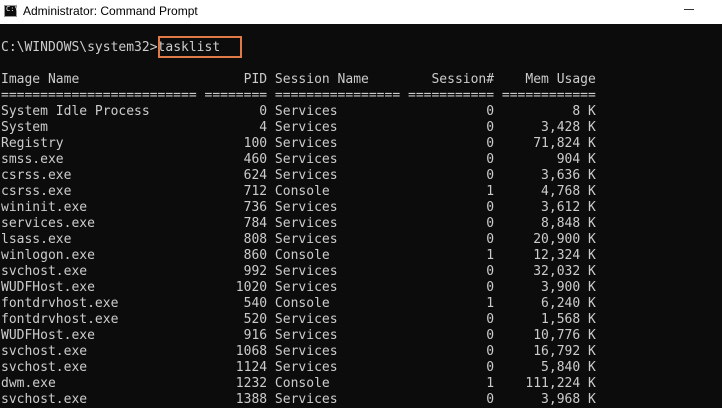 This screenshot has height=408, width=722. What do you see at coordinates (689, 9) in the screenshot?
I see `minimize-icon` at bounding box center [689, 9].